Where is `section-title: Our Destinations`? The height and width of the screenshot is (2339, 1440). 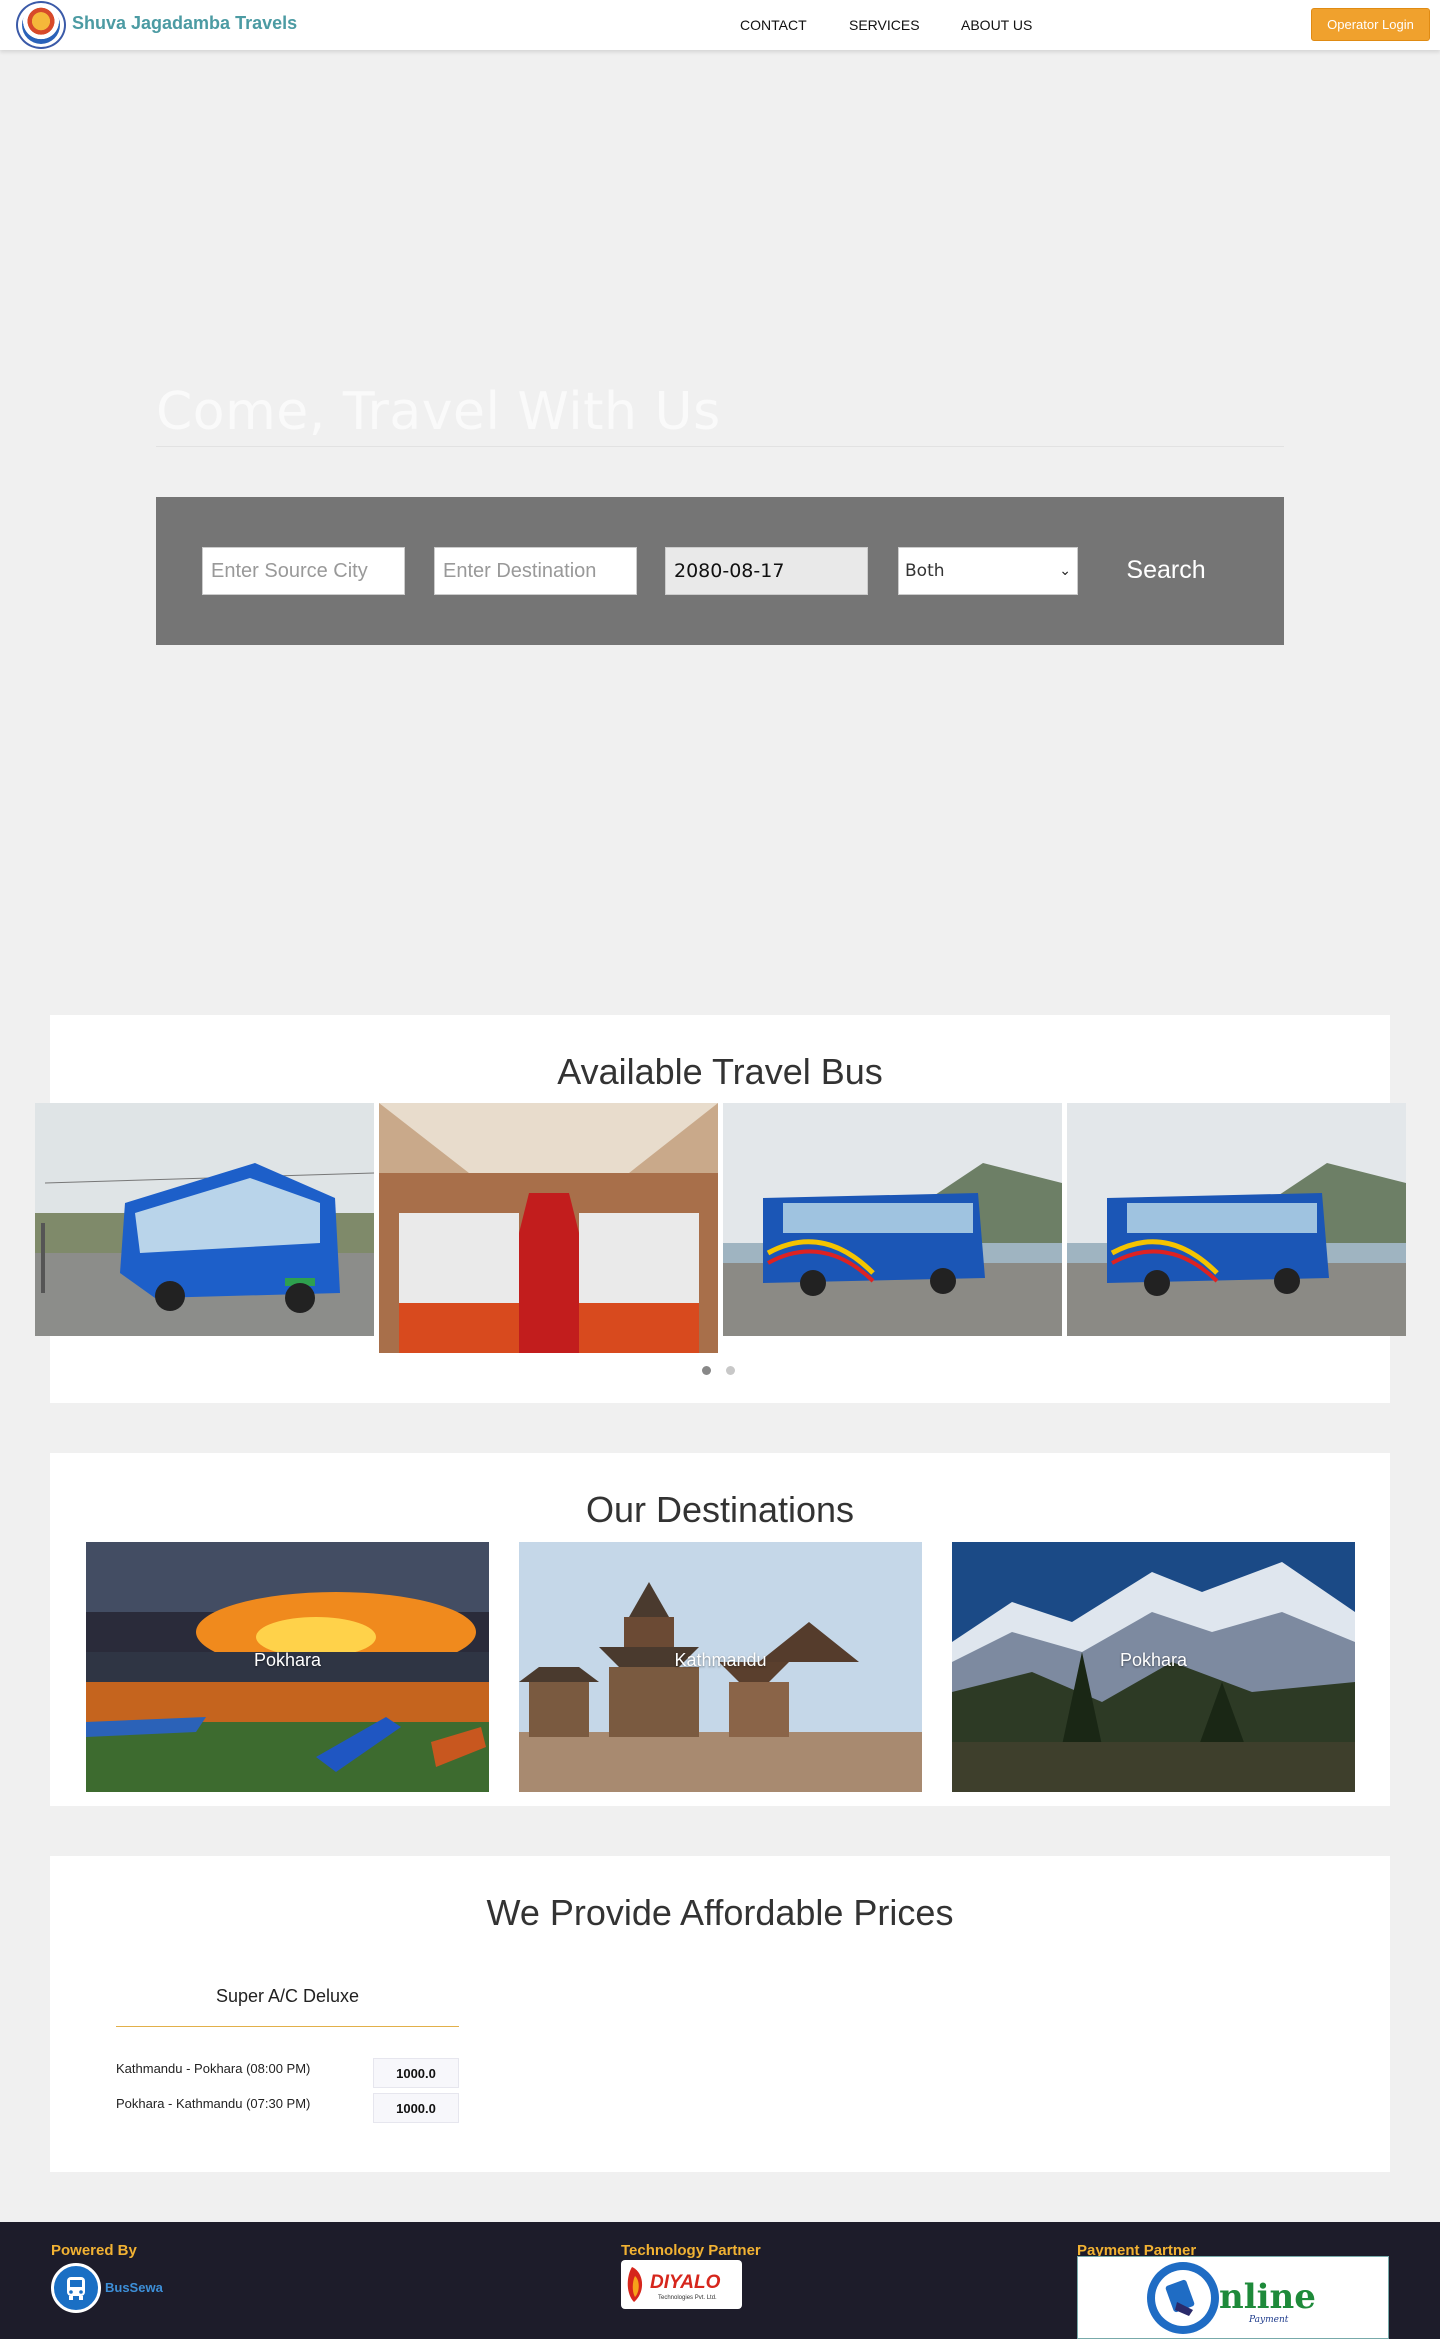 section-title: Our Destinations is located at coordinates (720, 1509).